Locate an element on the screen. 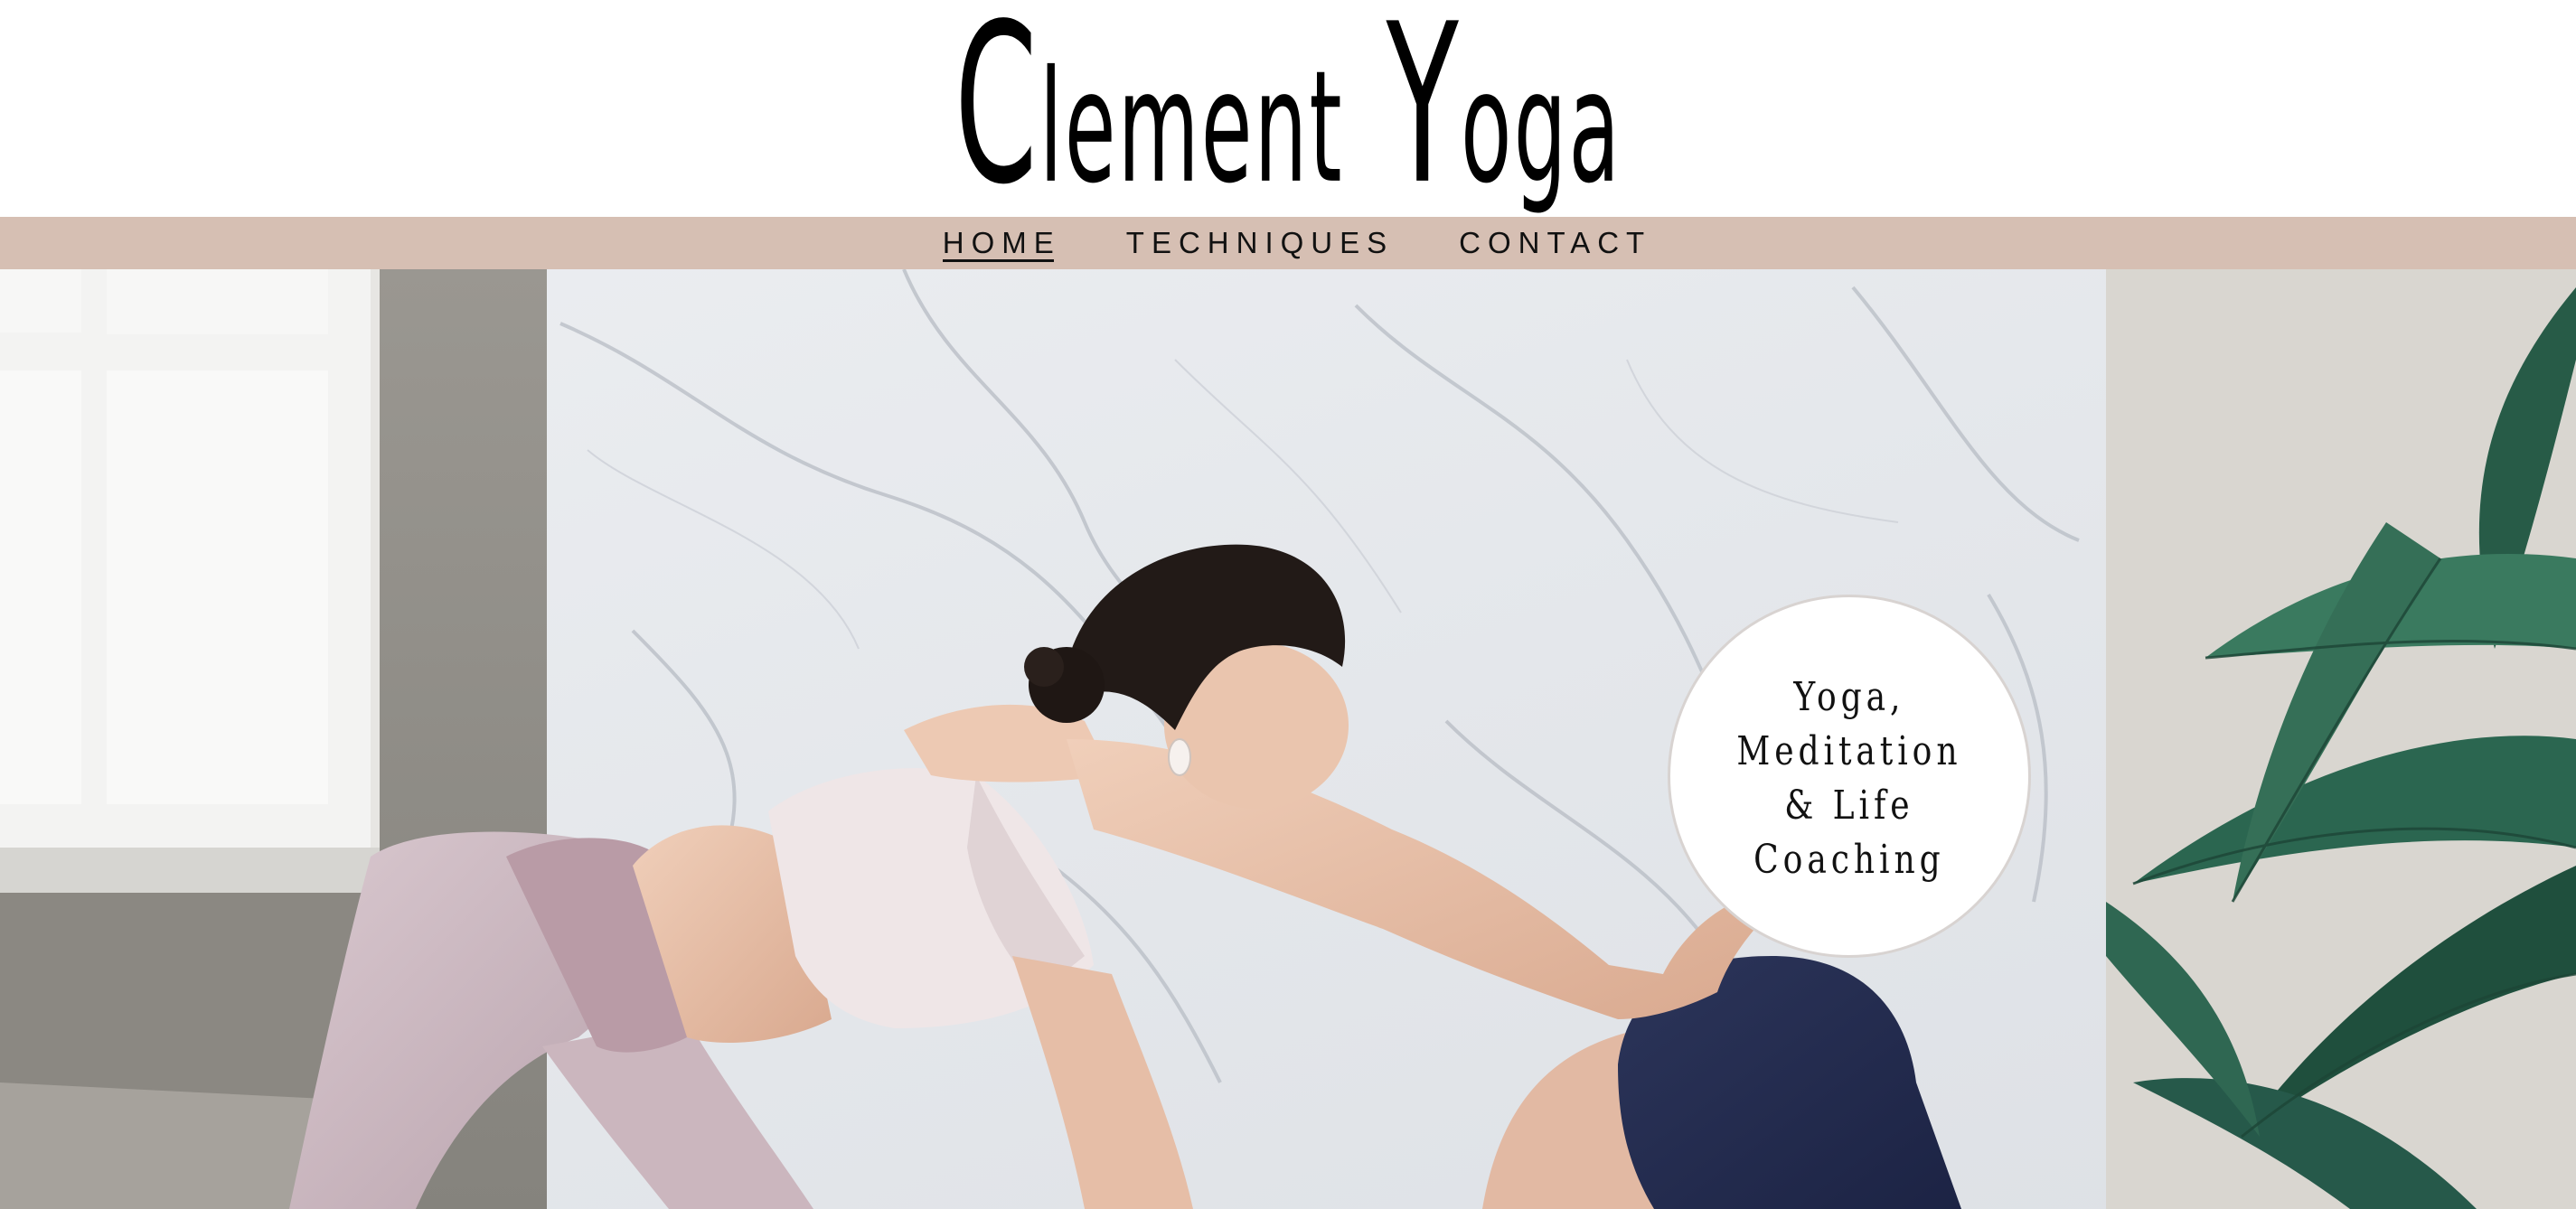 This screenshot has width=2576, height=1209. tagline-badge: Yoga, Meditation & Life Coaching is located at coordinates (1850, 776).